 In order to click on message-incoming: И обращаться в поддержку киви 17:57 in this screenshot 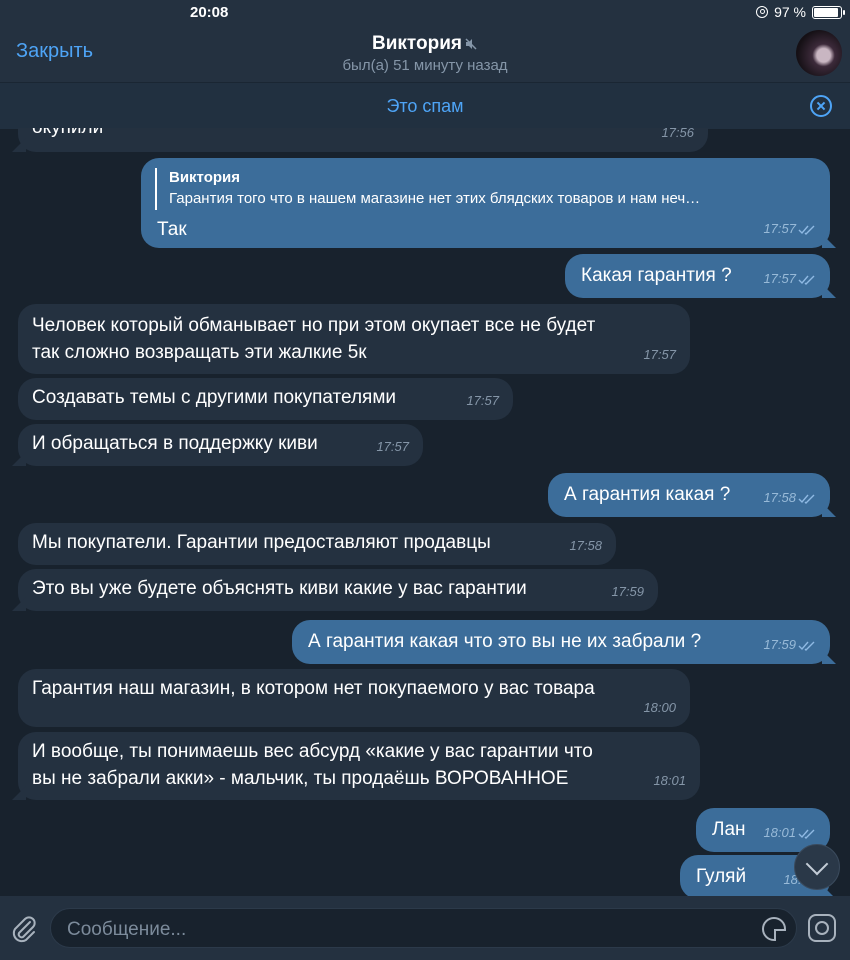, I will do `click(217, 445)`.